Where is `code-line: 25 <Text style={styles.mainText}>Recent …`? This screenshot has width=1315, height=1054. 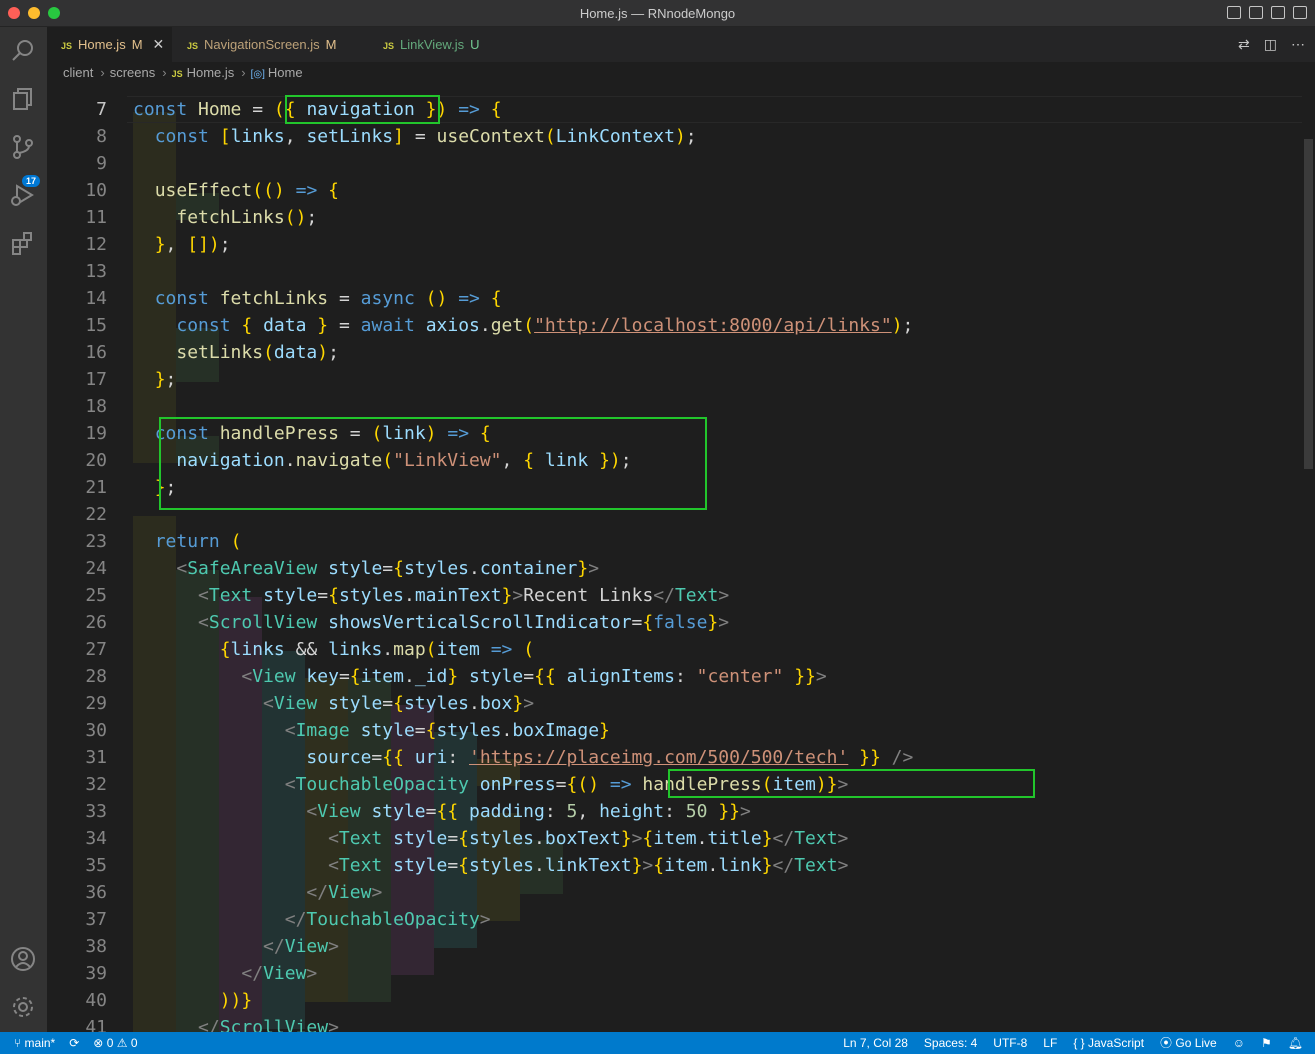
code-line: 25 <Text style={styles.mainText}>Recent … is located at coordinates (674, 595).